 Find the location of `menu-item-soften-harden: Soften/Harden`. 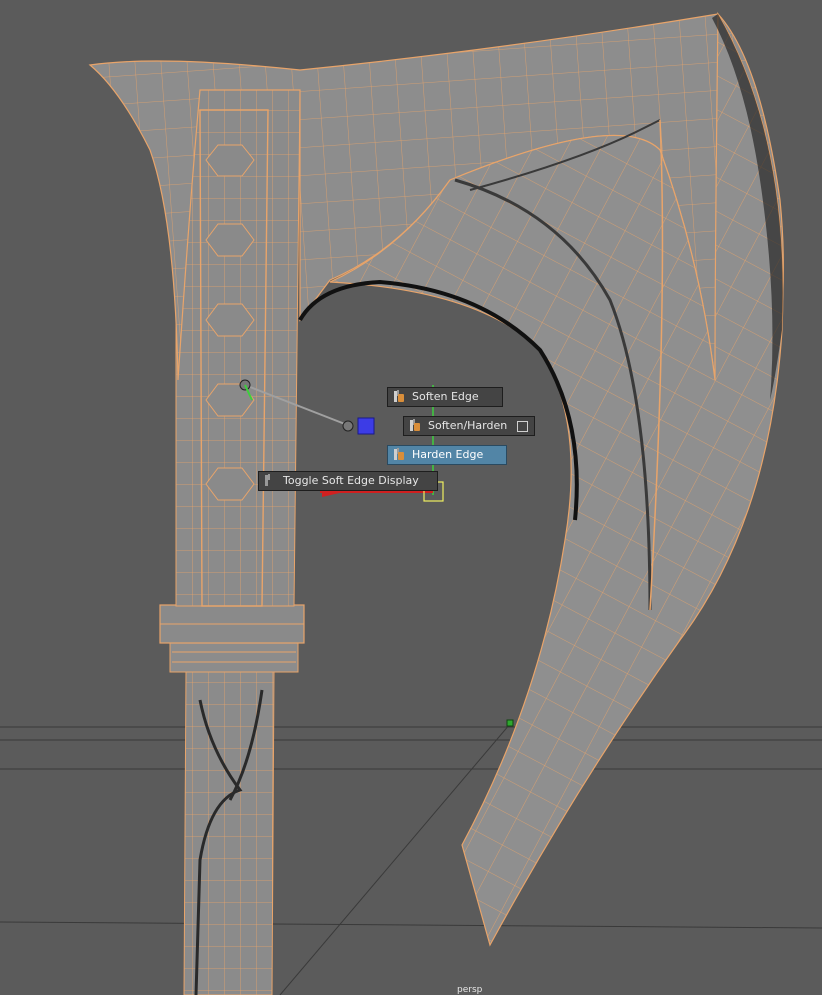

menu-item-soften-harden: Soften/Harden is located at coordinates (469, 426).